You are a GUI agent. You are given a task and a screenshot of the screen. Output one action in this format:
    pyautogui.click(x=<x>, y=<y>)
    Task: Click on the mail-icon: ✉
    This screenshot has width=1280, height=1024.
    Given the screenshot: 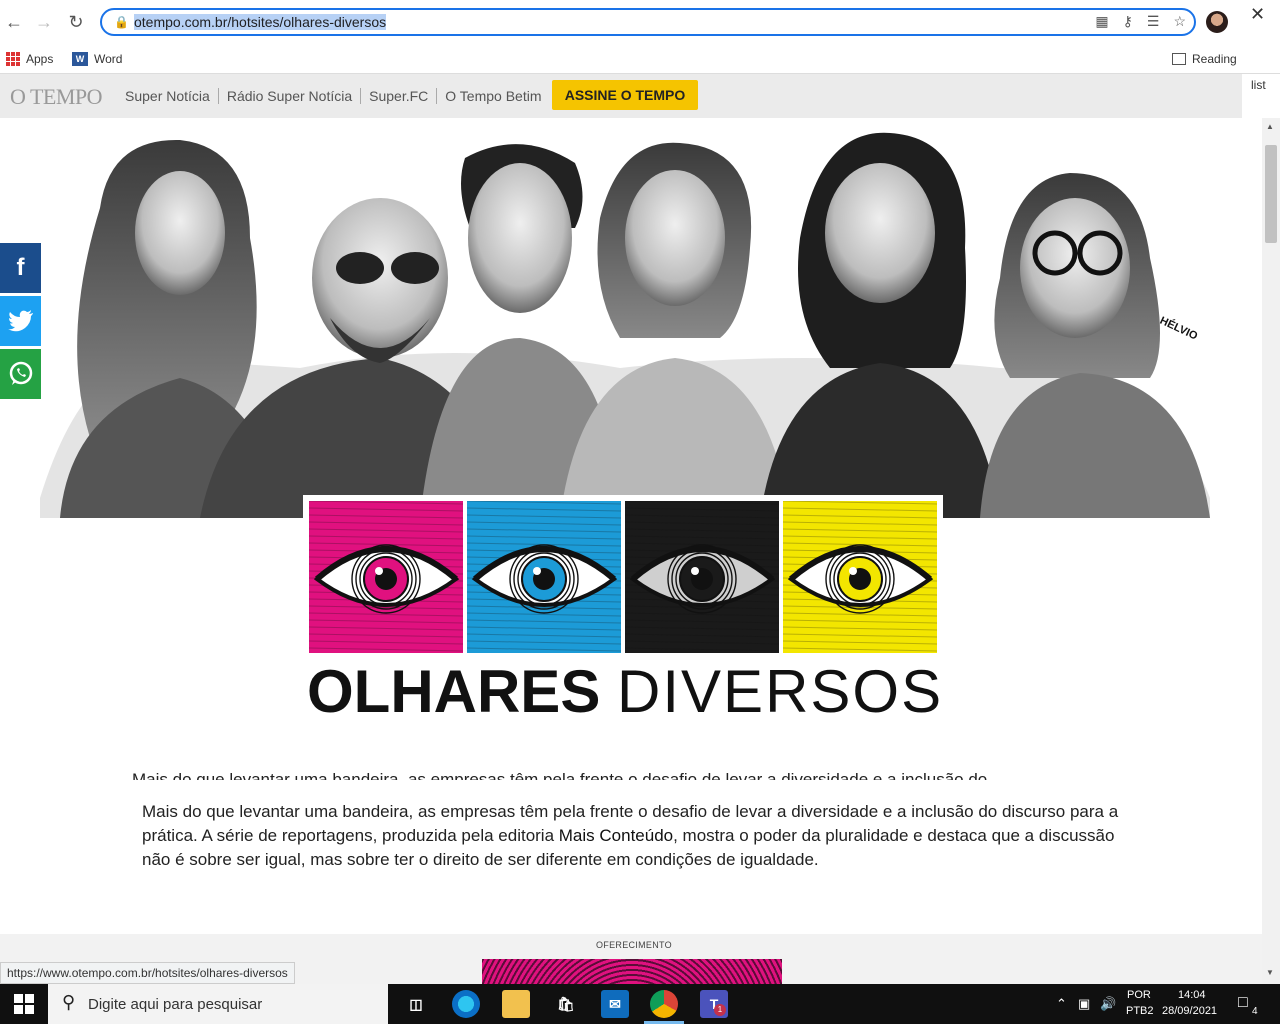 What is the action you would take?
    pyautogui.click(x=615, y=1004)
    